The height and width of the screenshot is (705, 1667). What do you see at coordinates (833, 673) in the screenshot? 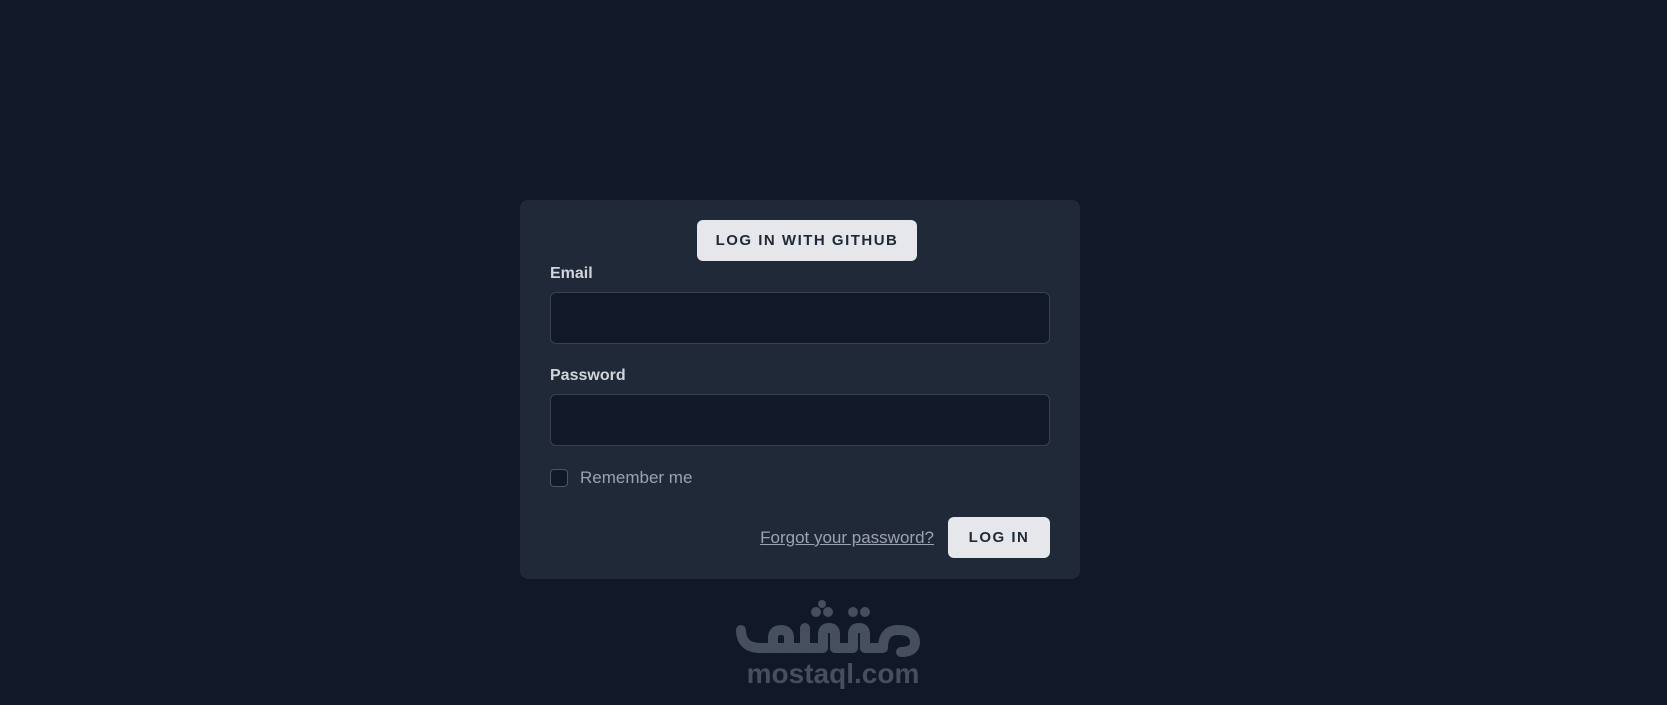
I see `watermark-url: mostaql.com` at bounding box center [833, 673].